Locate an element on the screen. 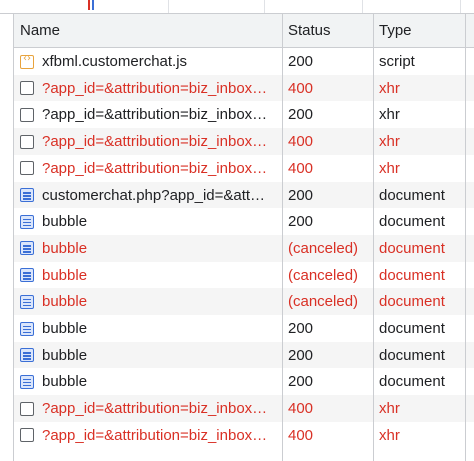 The width and height of the screenshot is (474, 461). request-status: 400 is located at coordinates (301, 409).